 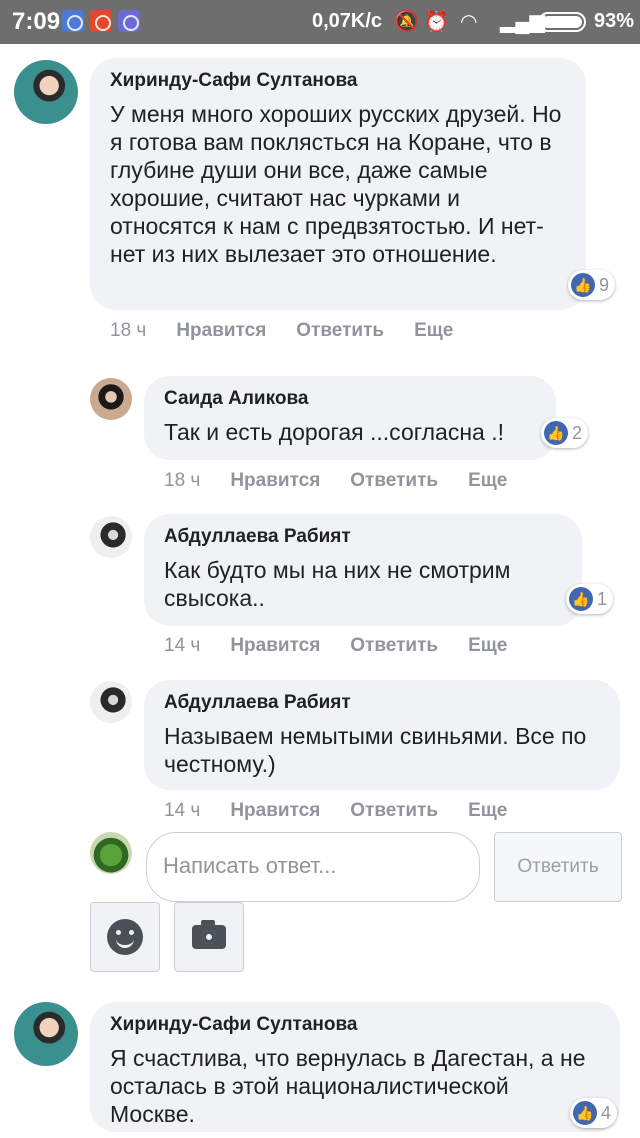 I want to click on comment-text: Как будто мы на них не смотрим свысока.., so click(x=337, y=584).